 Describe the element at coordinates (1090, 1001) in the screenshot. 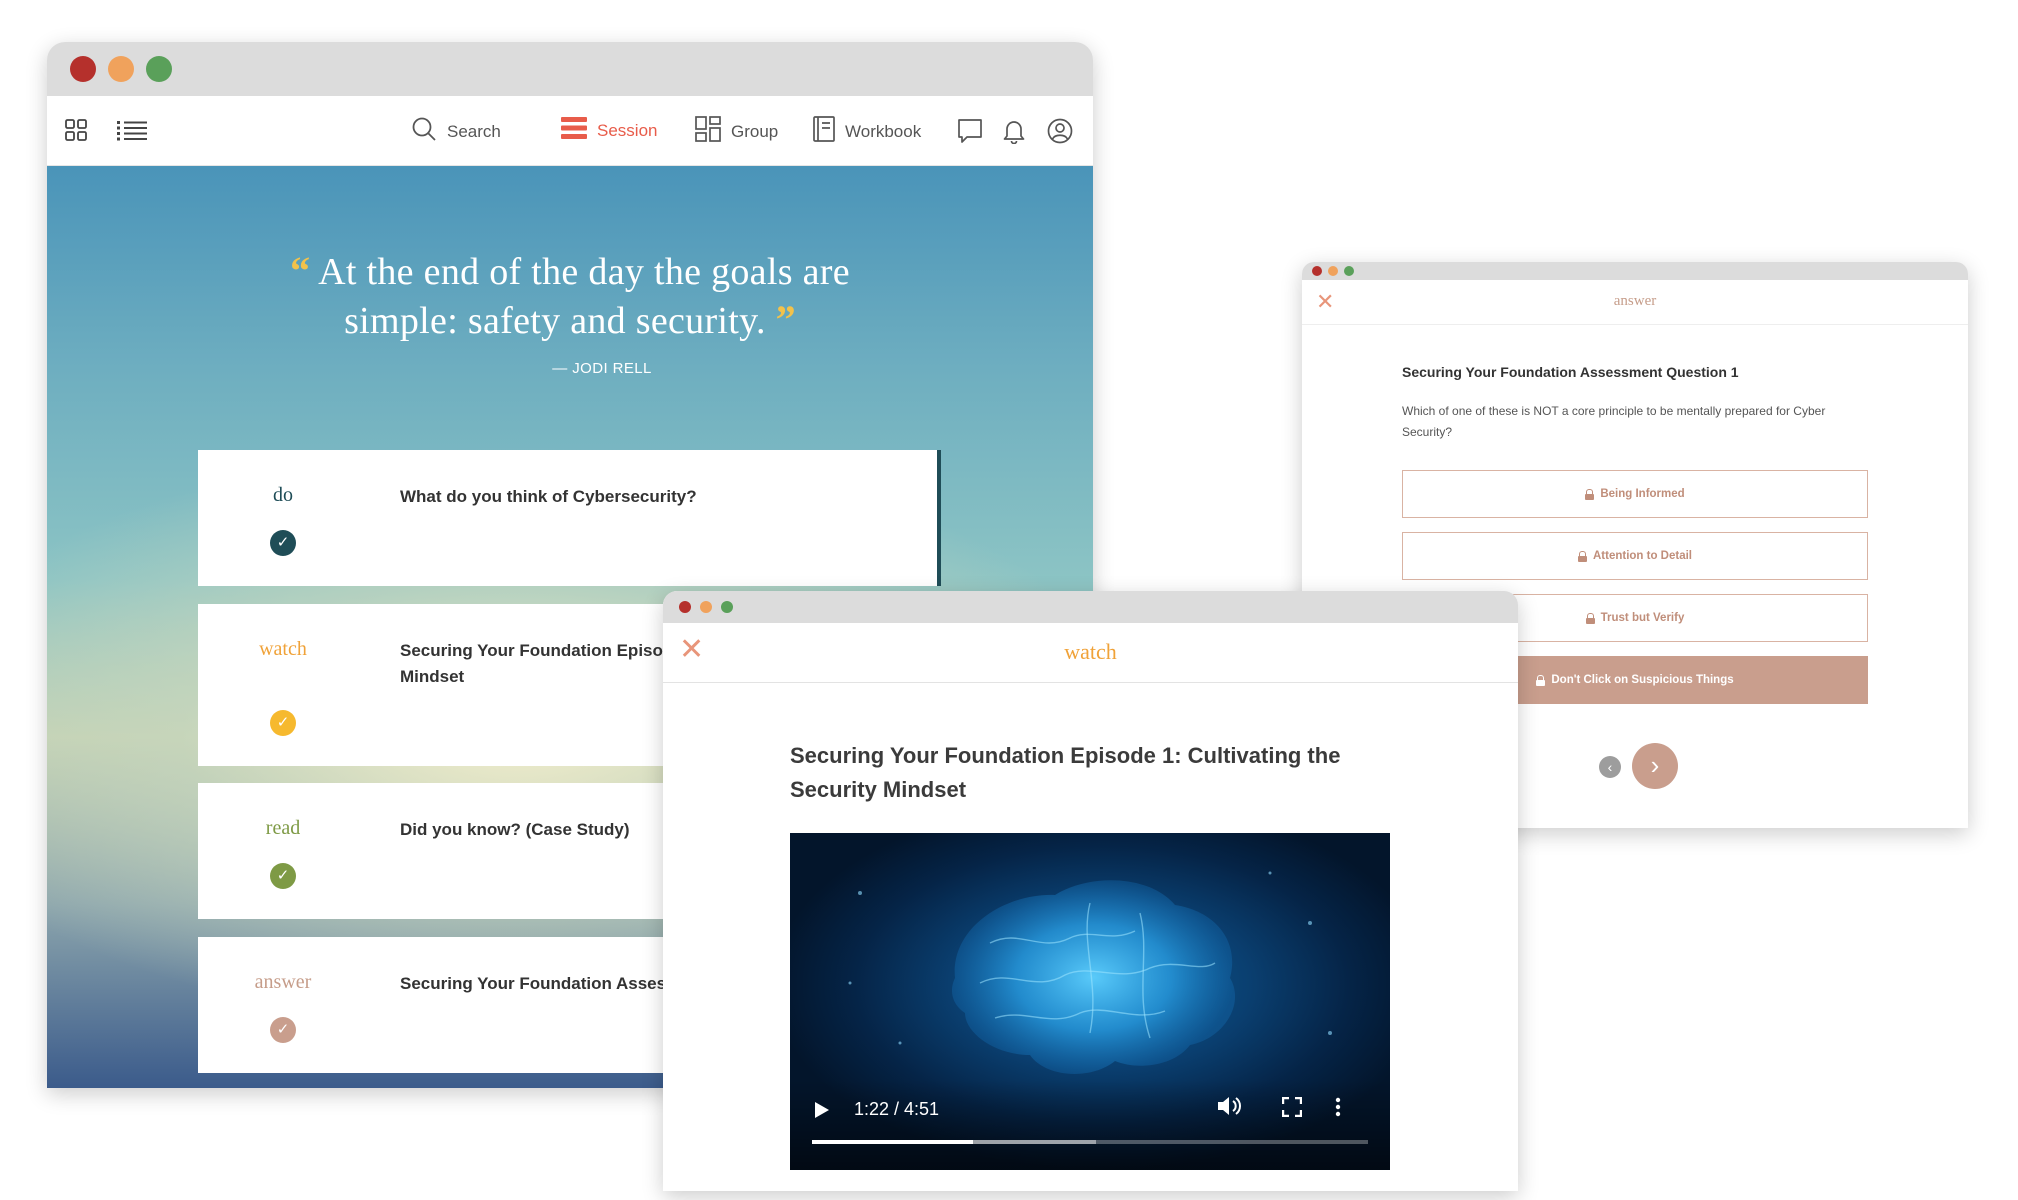

I see `video-player: 1:22 / 4:51` at that location.